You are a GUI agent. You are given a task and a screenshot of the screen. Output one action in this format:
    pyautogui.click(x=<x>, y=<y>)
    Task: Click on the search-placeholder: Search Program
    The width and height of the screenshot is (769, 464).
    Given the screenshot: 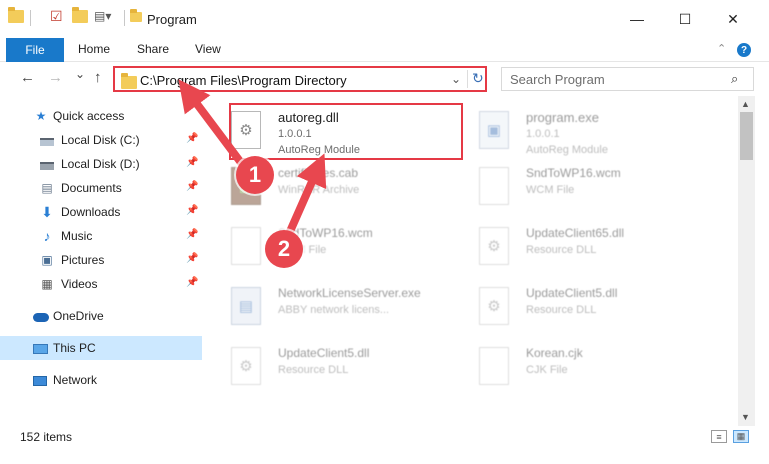 What is the action you would take?
    pyautogui.click(x=557, y=79)
    